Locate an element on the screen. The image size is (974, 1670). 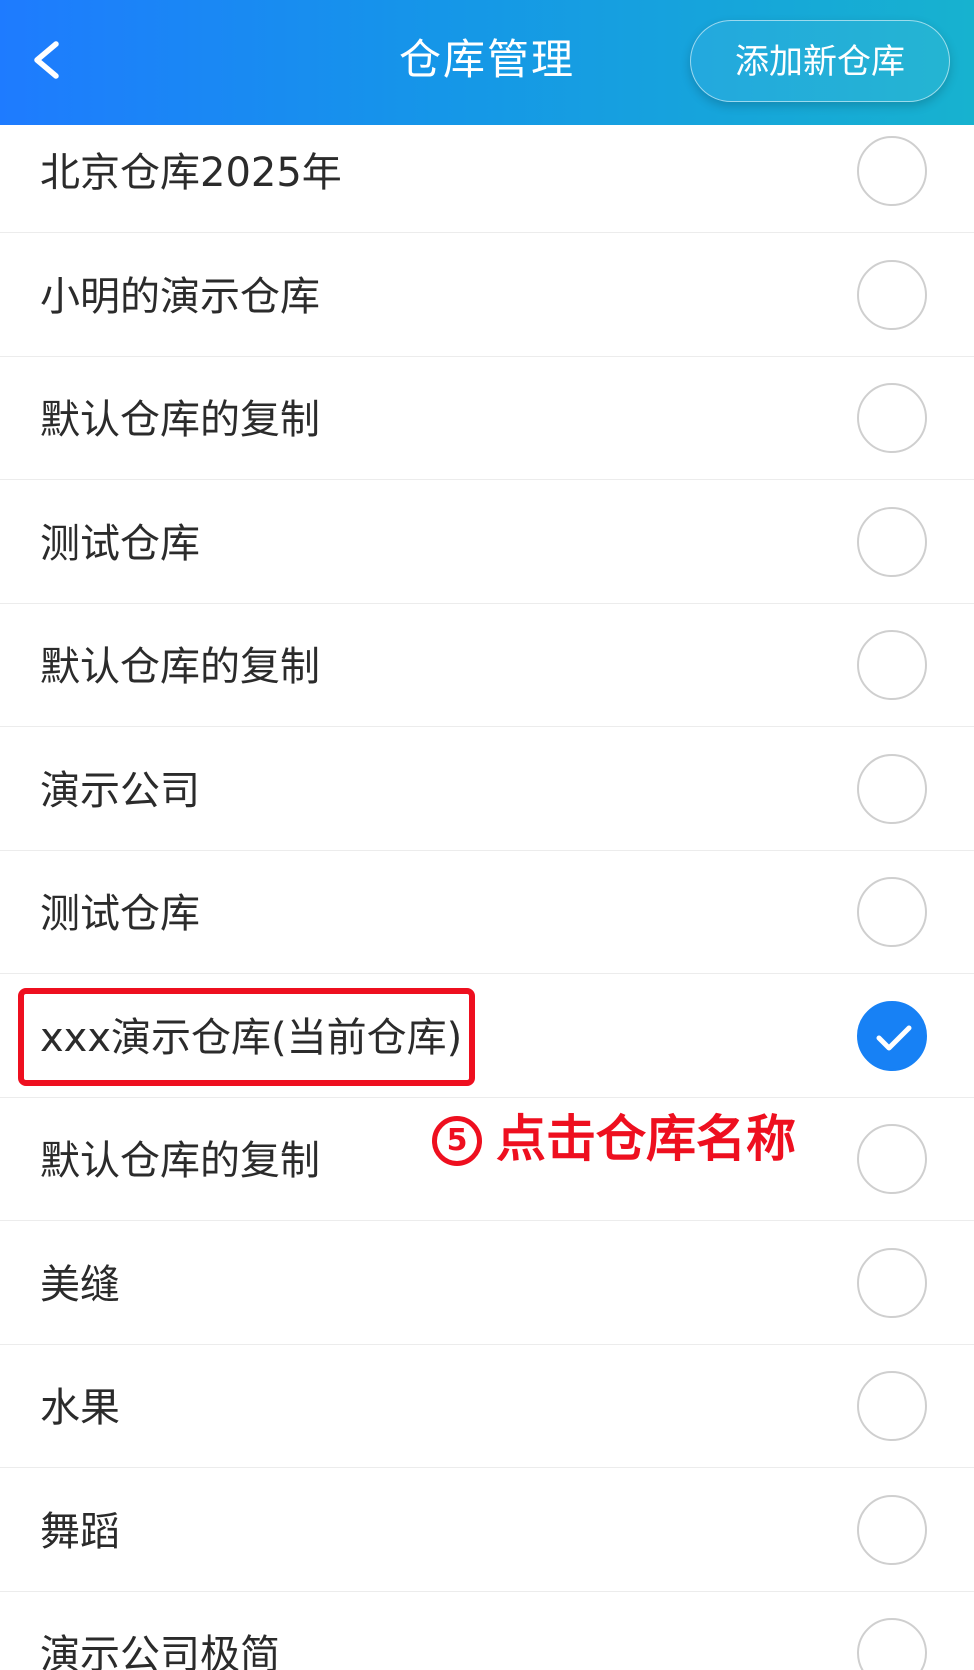
warehouse-row: 演示公司极简 is located at coordinates (487, 1631).